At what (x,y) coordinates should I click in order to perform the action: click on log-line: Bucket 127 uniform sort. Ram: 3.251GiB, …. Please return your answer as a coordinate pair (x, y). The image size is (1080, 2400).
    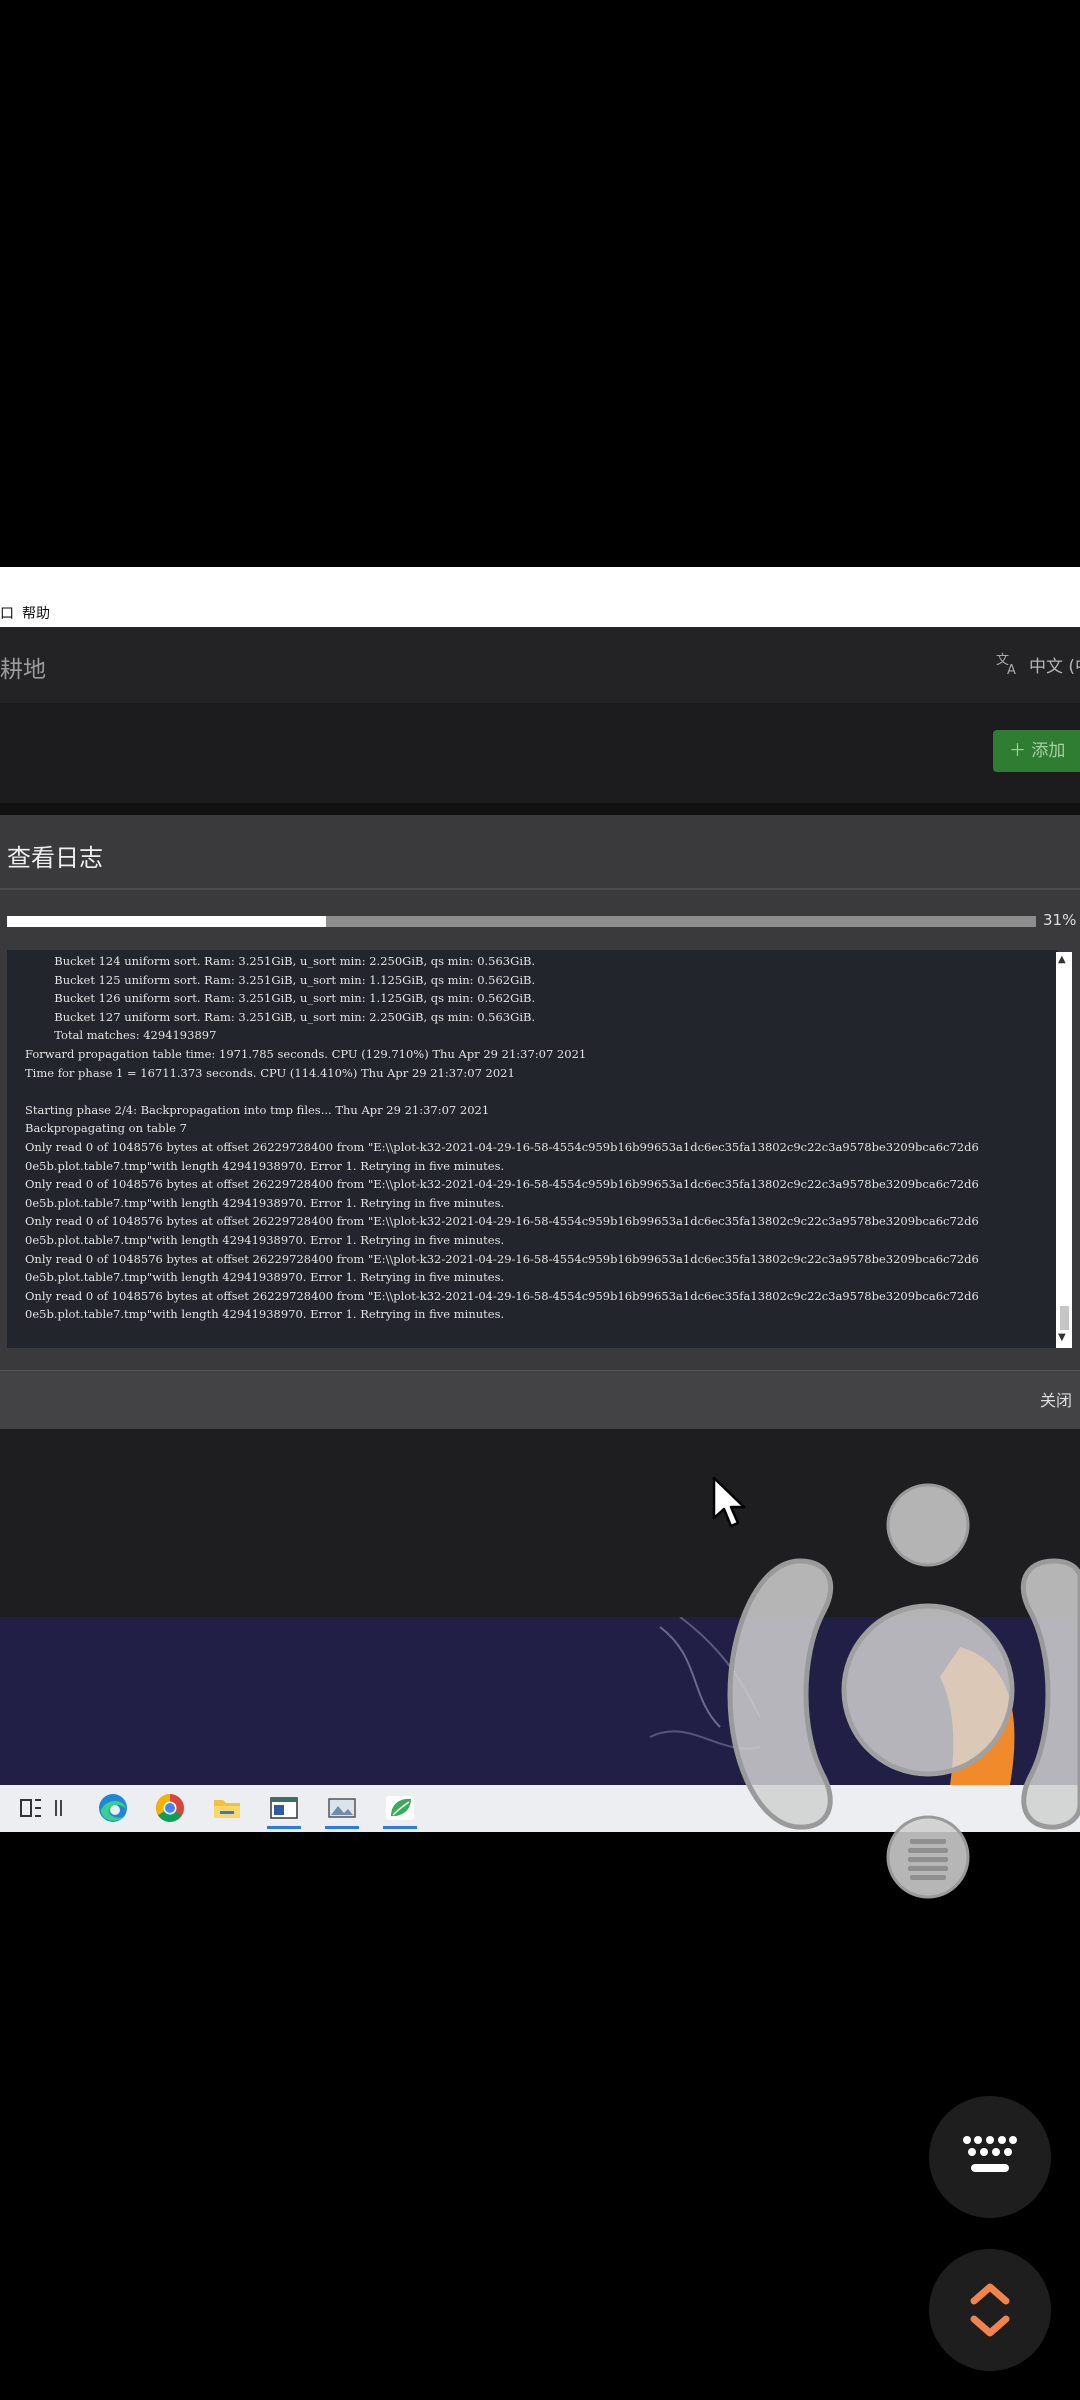
    Looking at the image, I should click on (280, 1016).